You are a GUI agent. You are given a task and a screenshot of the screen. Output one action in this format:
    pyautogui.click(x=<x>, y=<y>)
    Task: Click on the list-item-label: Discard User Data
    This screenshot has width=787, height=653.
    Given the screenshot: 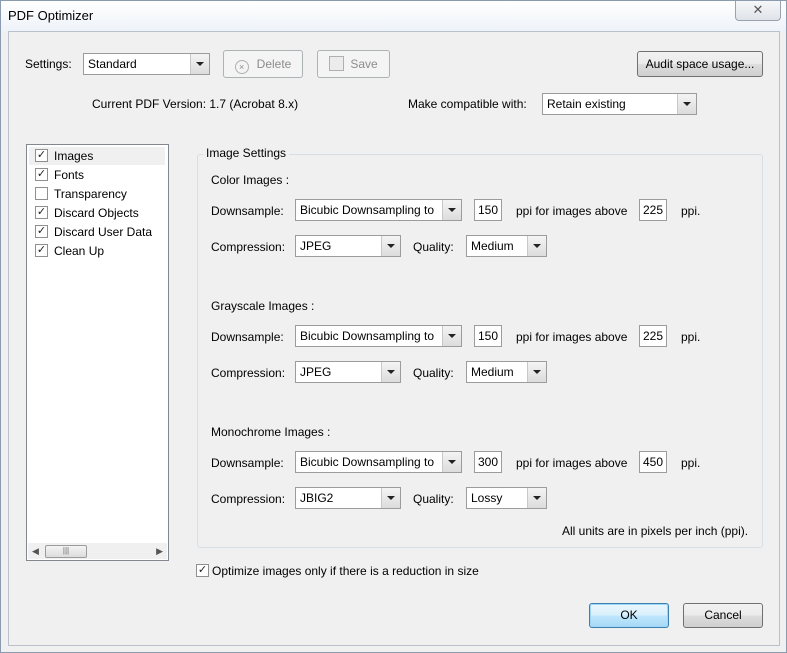 What is the action you would take?
    pyautogui.click(x=103, y=232)
    